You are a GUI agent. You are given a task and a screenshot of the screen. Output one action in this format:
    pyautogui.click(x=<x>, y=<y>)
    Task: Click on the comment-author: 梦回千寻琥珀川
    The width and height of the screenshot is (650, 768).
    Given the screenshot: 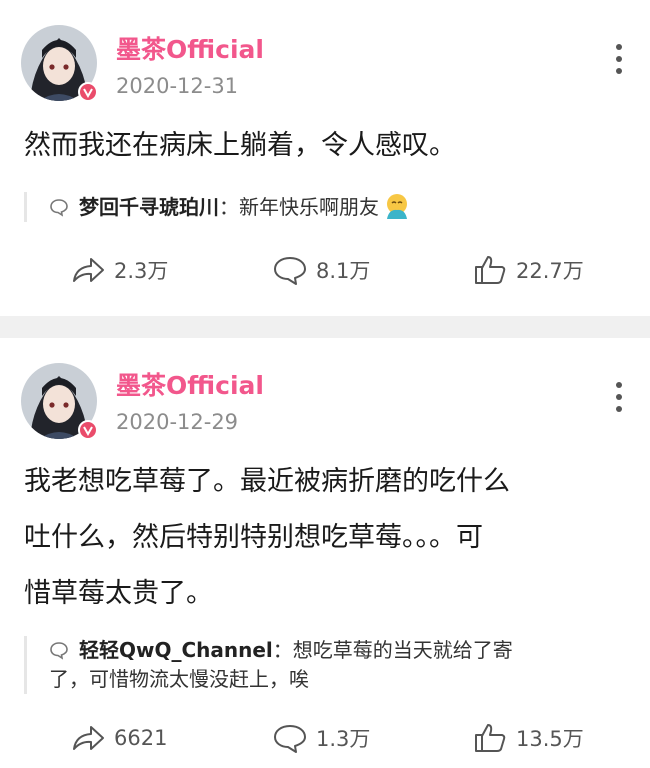 What is the action you would take?
    pyautogui.click(x=149, y=207)
    